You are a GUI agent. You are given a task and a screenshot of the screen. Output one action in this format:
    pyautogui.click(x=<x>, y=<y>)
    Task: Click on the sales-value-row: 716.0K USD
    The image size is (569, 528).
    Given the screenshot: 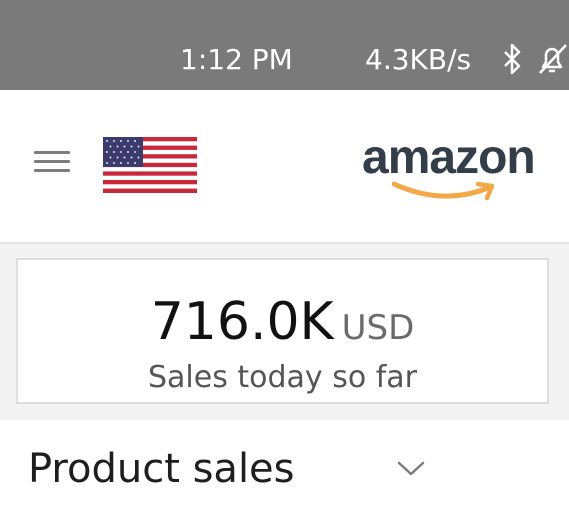 What is the action you would take?
    pyautogui.click(x=282, y=322)
    